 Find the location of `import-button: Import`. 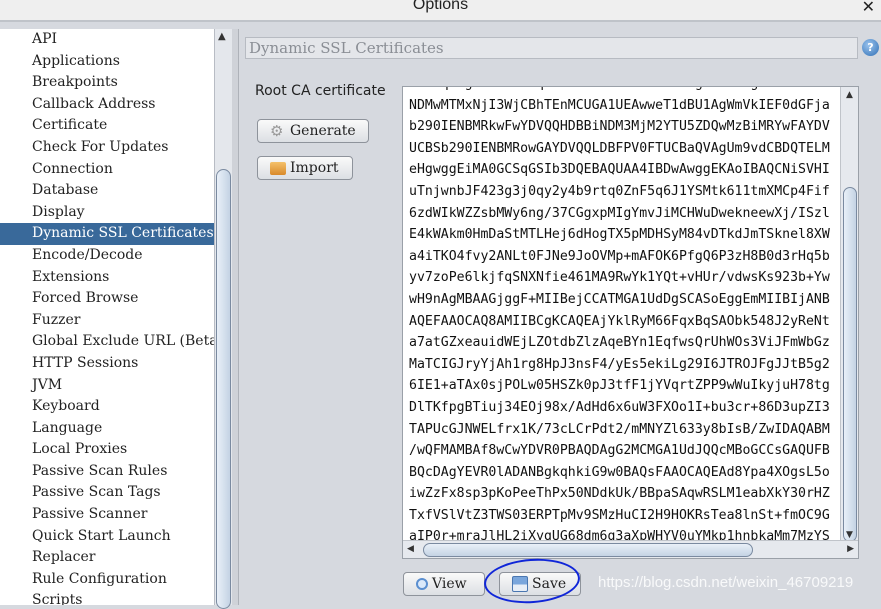

import-button: Import is located at coordinates (305, 168).